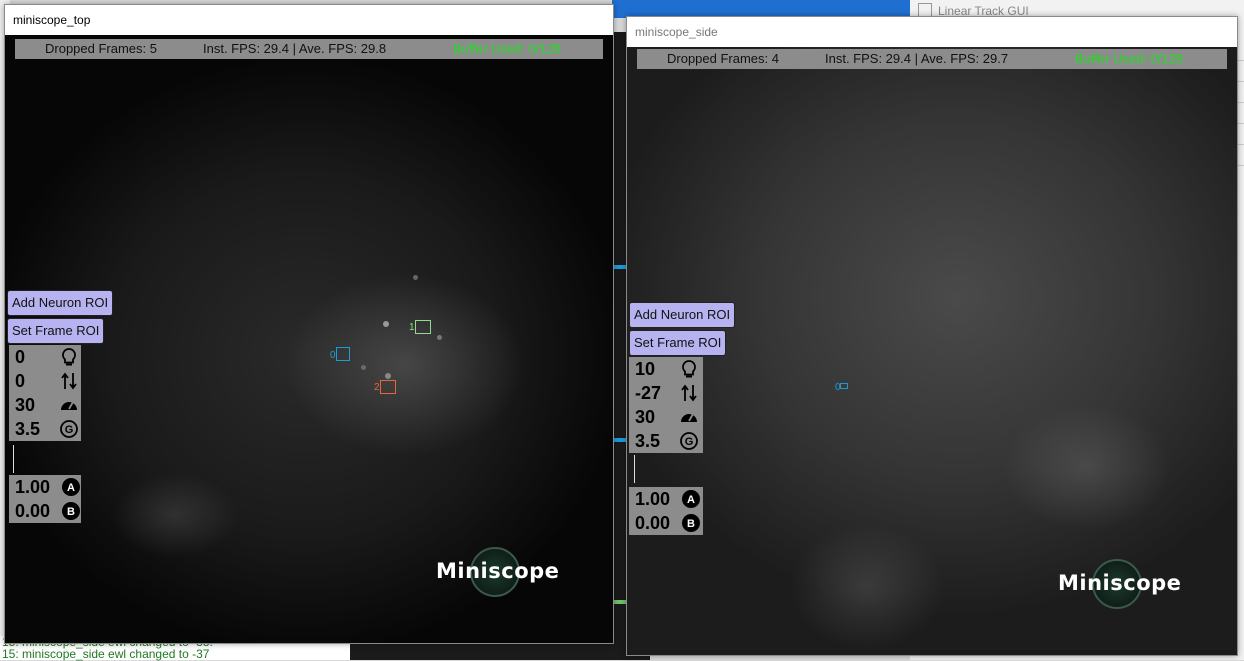 Image resolution: width=1244 pixels, height=661 pixels. I want to click on ewl-control: 0, so click(45, 381).